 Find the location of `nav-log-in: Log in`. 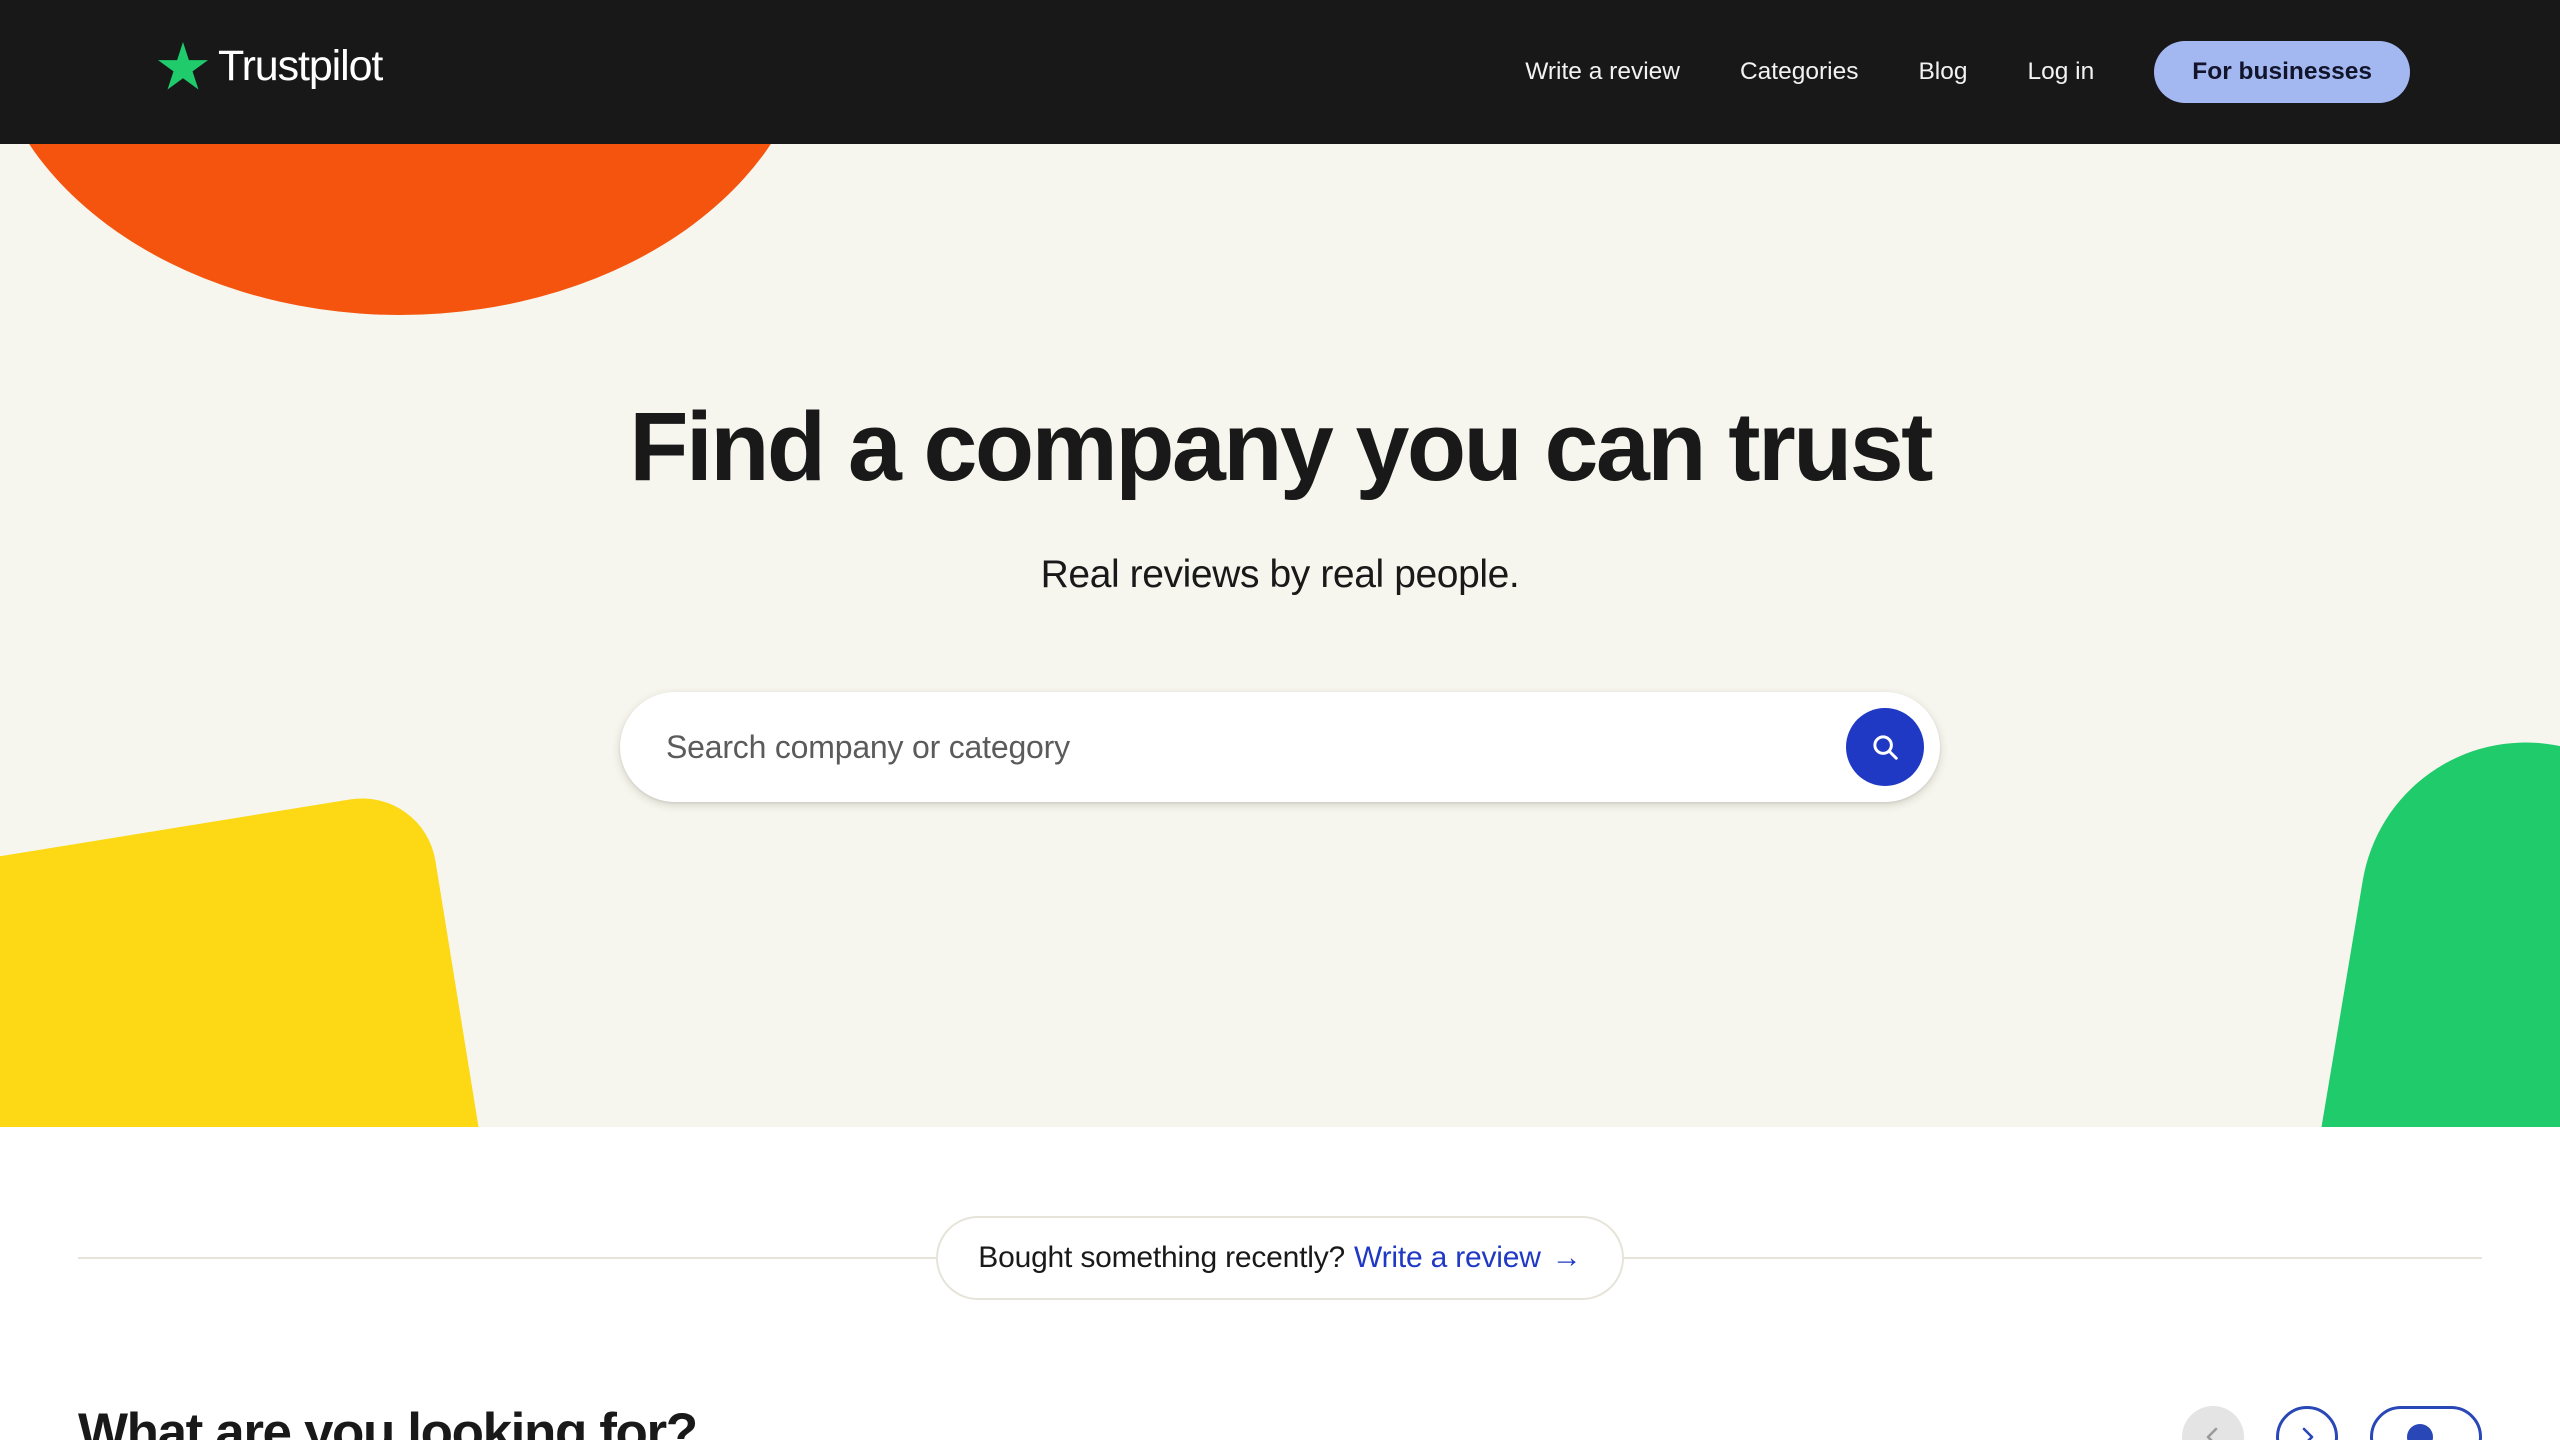

nav-log-in: Log in is located at coordinates (2061, 72).